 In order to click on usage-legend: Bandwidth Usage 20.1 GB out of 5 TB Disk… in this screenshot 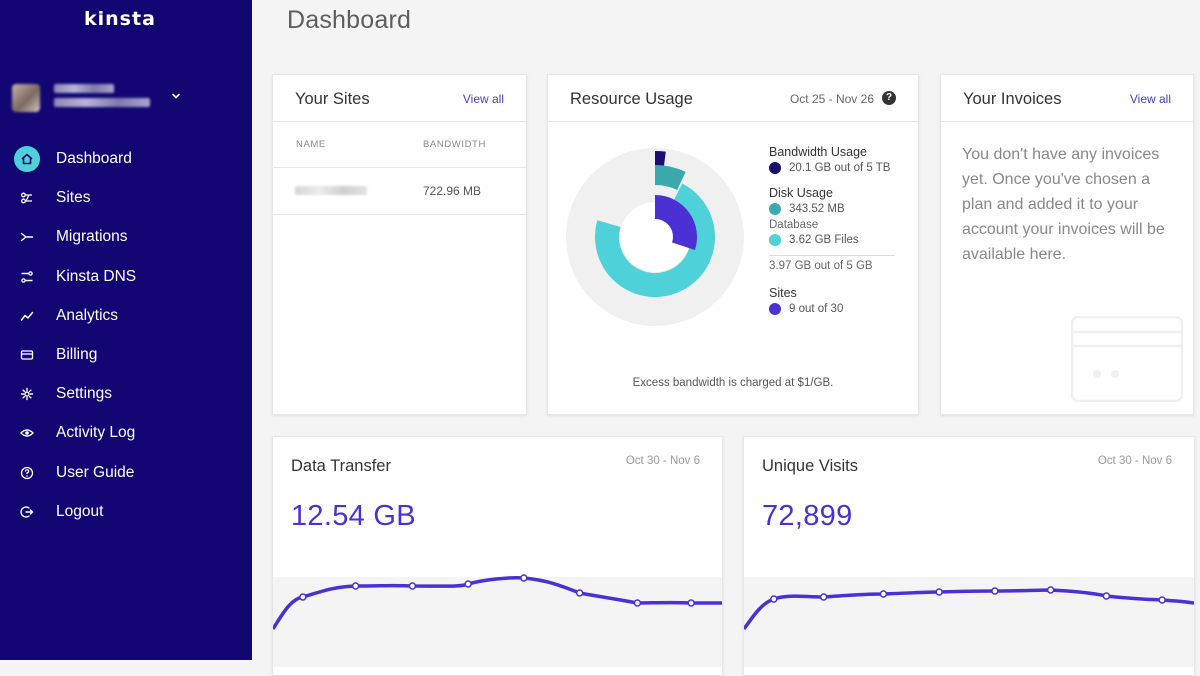, I will do `click(834, 231)`.